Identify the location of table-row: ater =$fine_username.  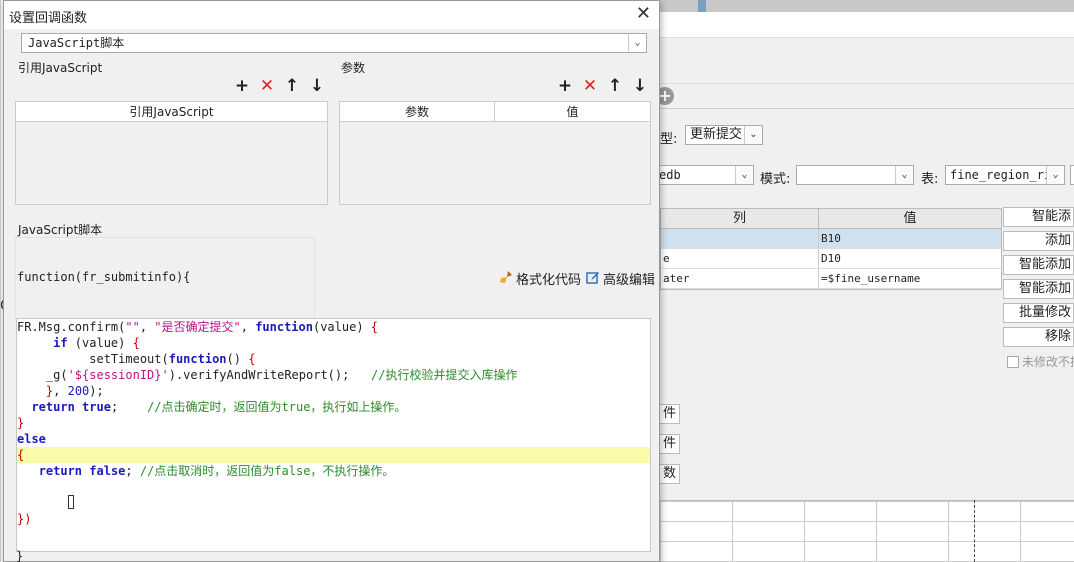
(831, 279).